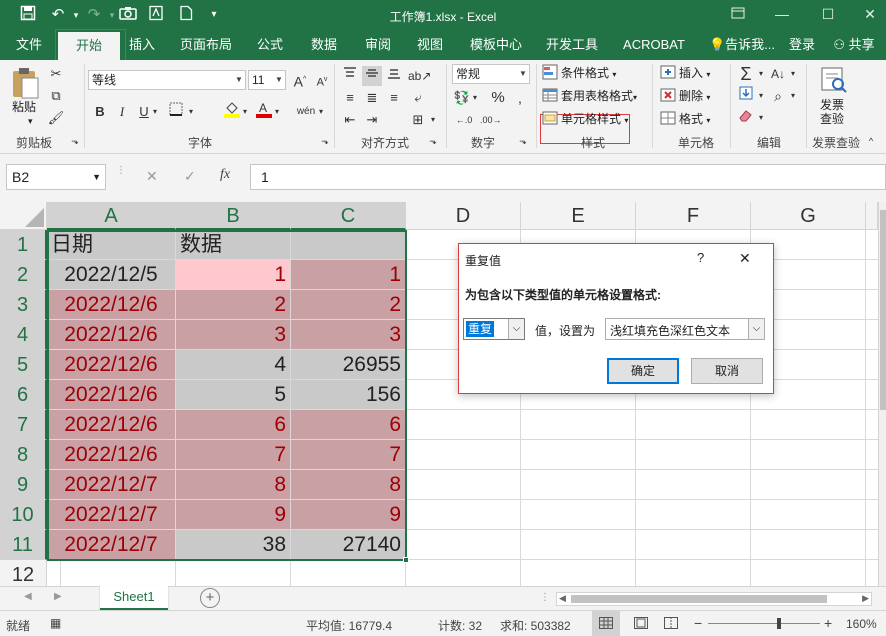 This screenshot has width=886, height=636. What do you see at coordinates (572, 45) in the screenshot?
I see `tab-developer: 开发工具` at bounding box center [572, 45].